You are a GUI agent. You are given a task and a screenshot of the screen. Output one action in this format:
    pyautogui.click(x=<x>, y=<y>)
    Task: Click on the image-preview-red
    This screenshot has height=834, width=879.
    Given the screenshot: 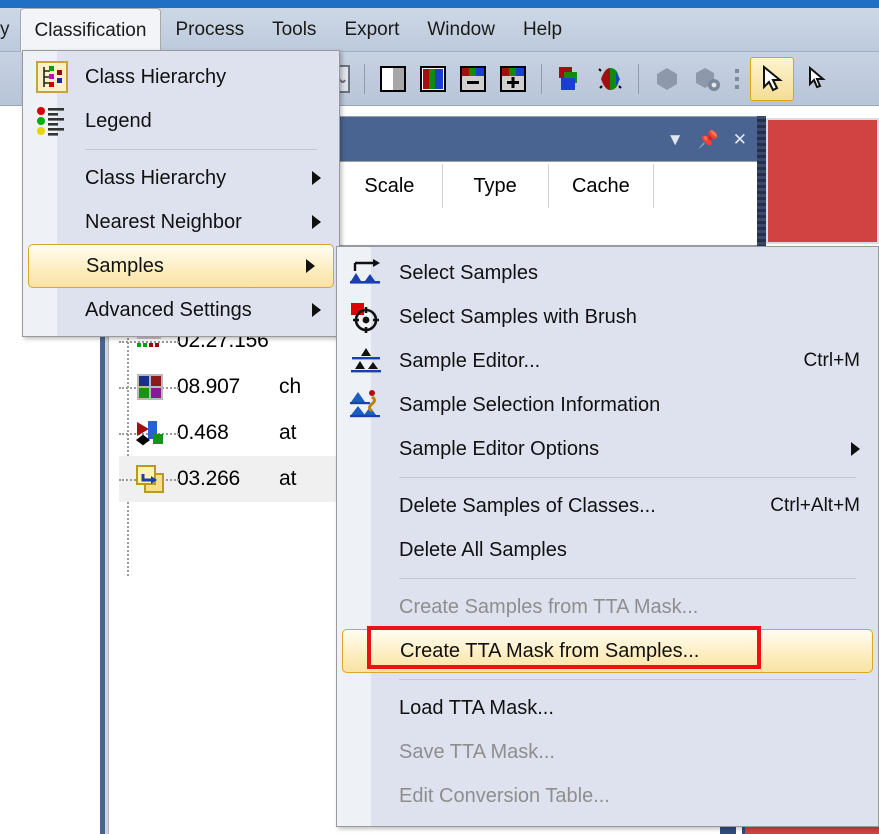 What is the action you would take?
    pyautogui.click(x=822, y=181)
    